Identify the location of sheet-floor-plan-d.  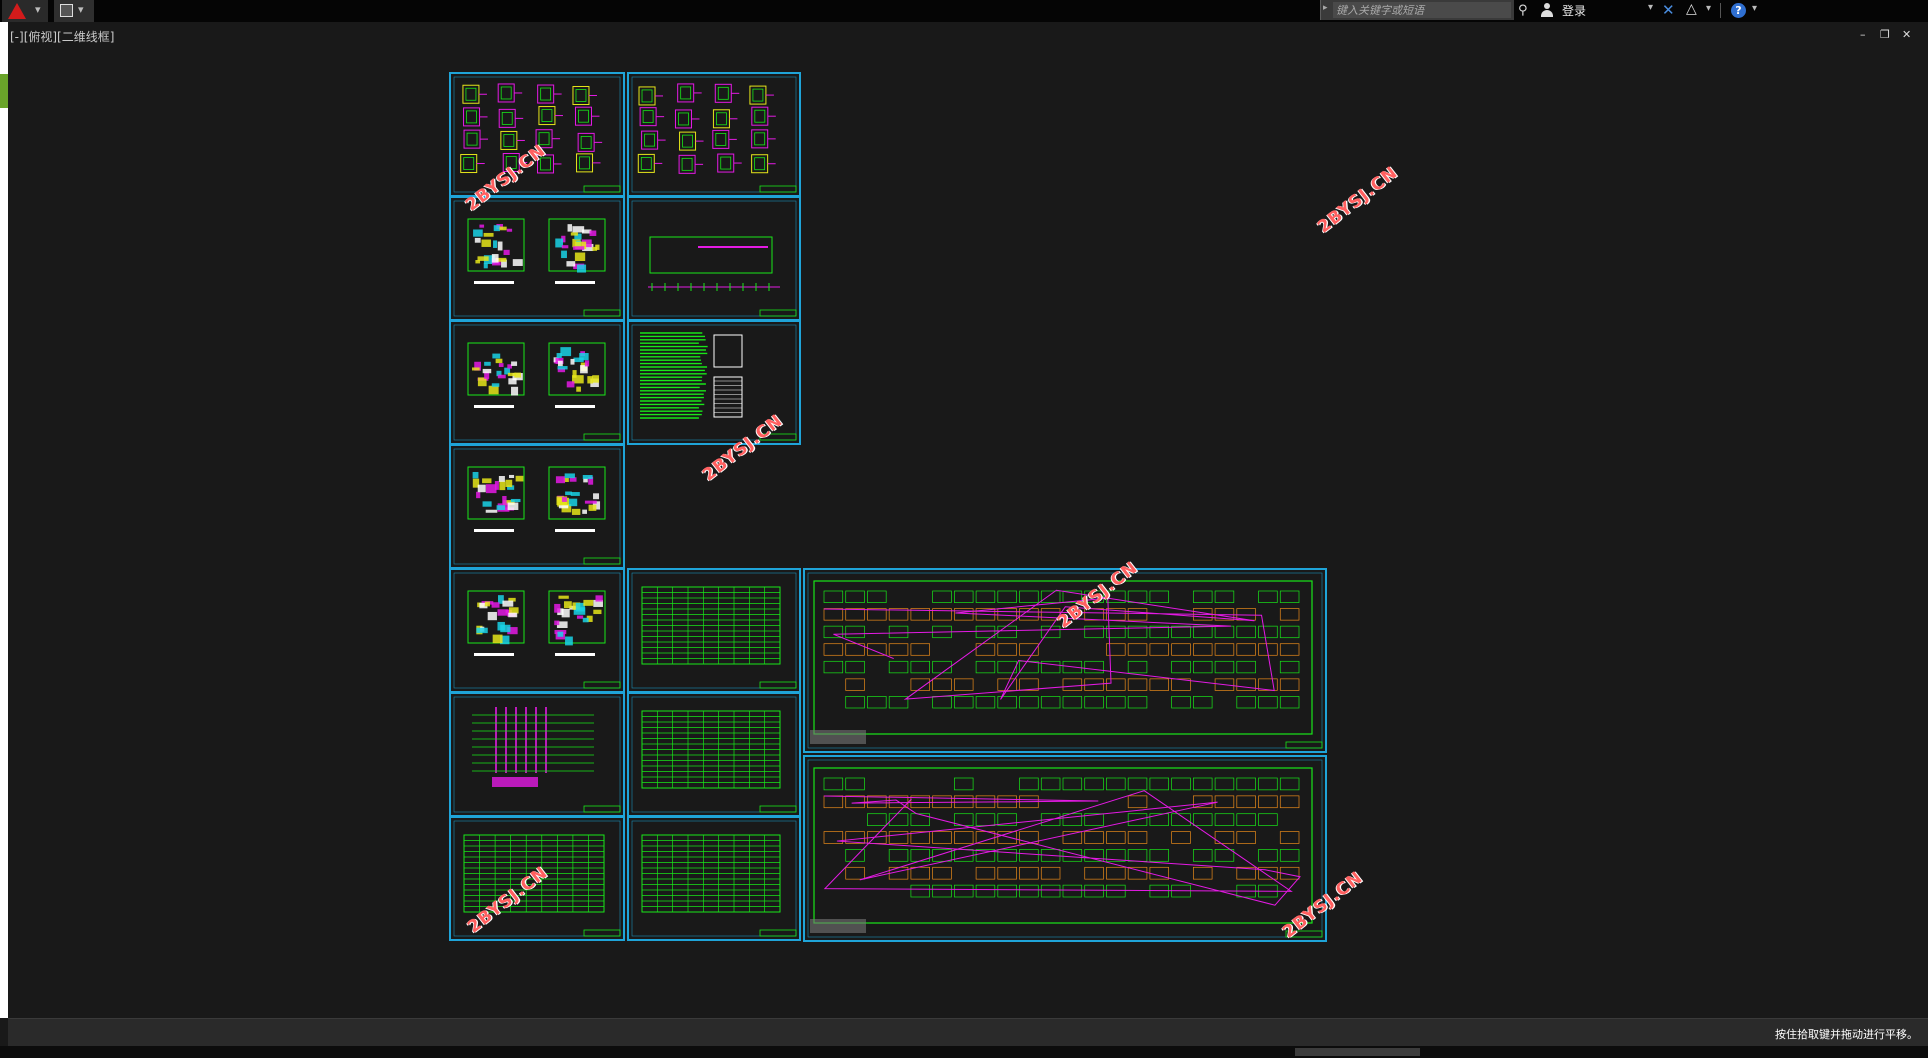
(537, 630).